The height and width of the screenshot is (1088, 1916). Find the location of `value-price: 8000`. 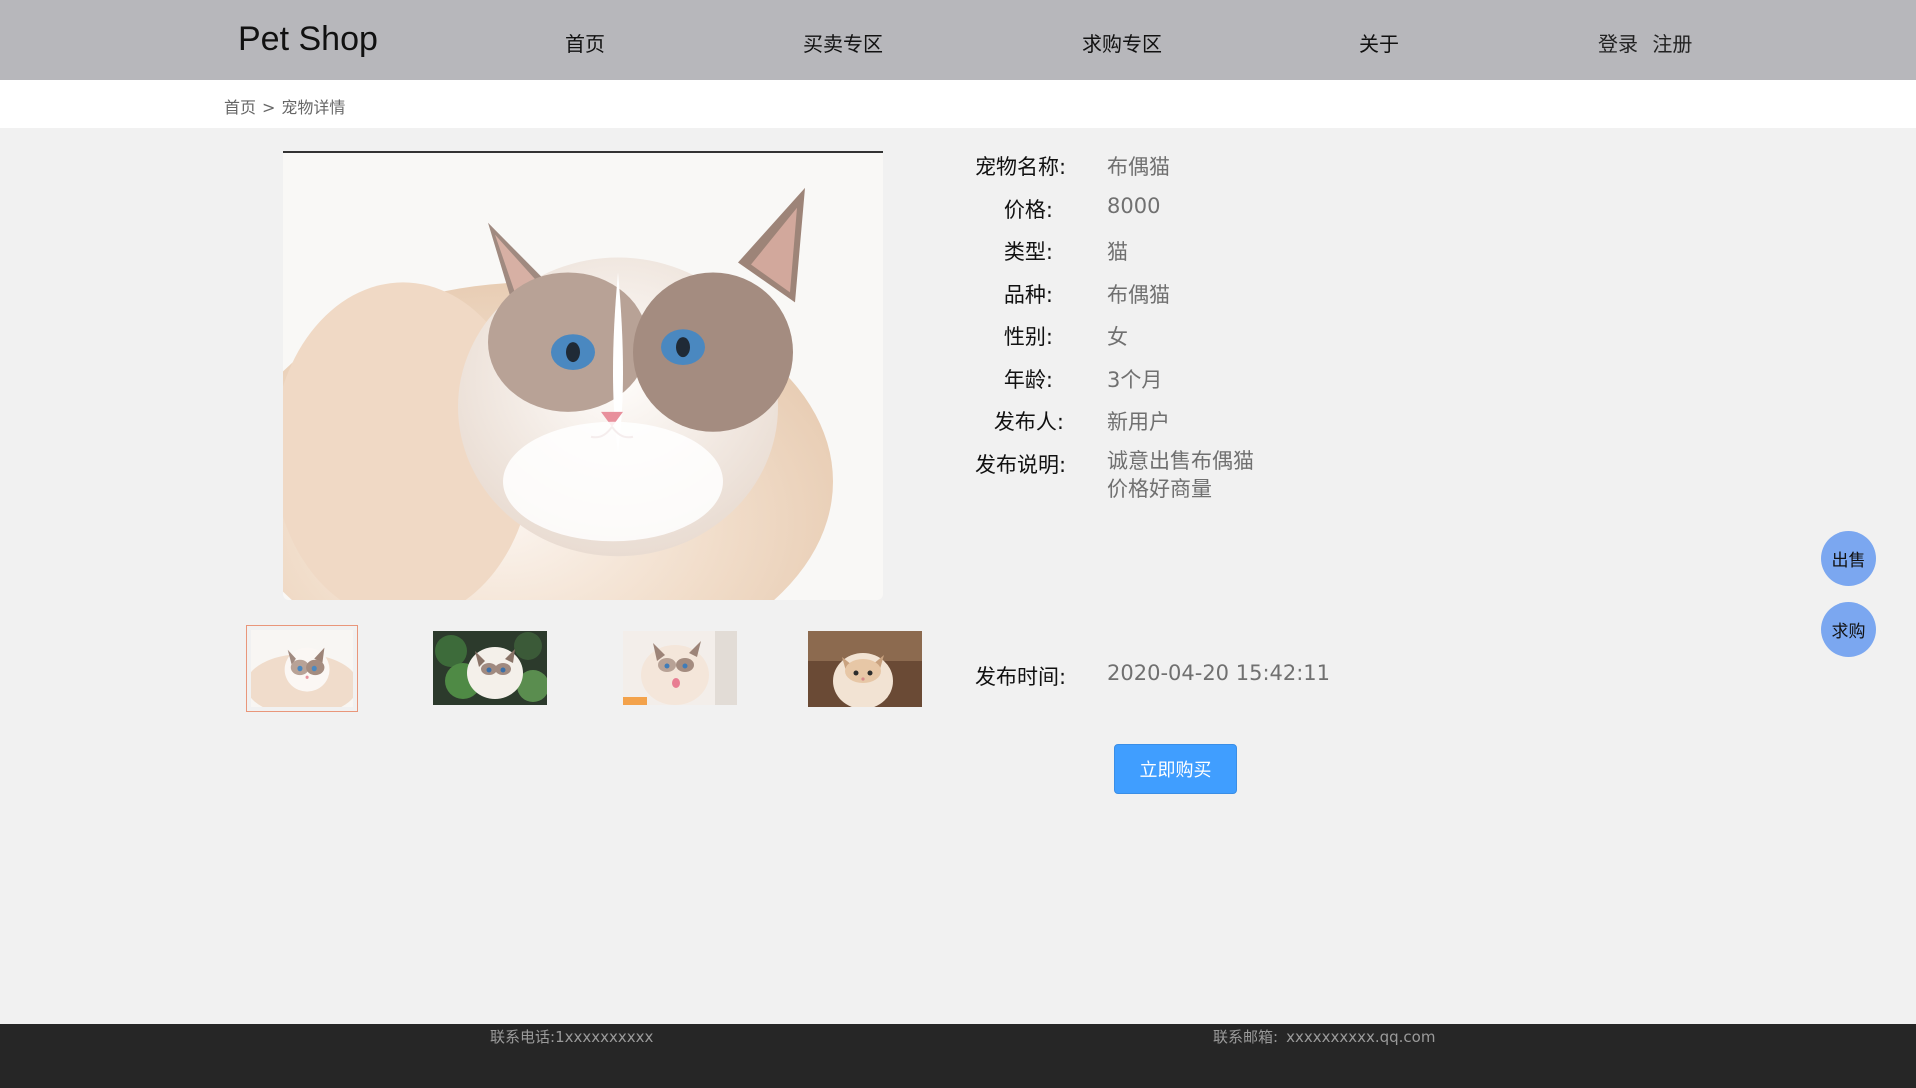

value-price: 8000 is located at coordinates (1134, 206).